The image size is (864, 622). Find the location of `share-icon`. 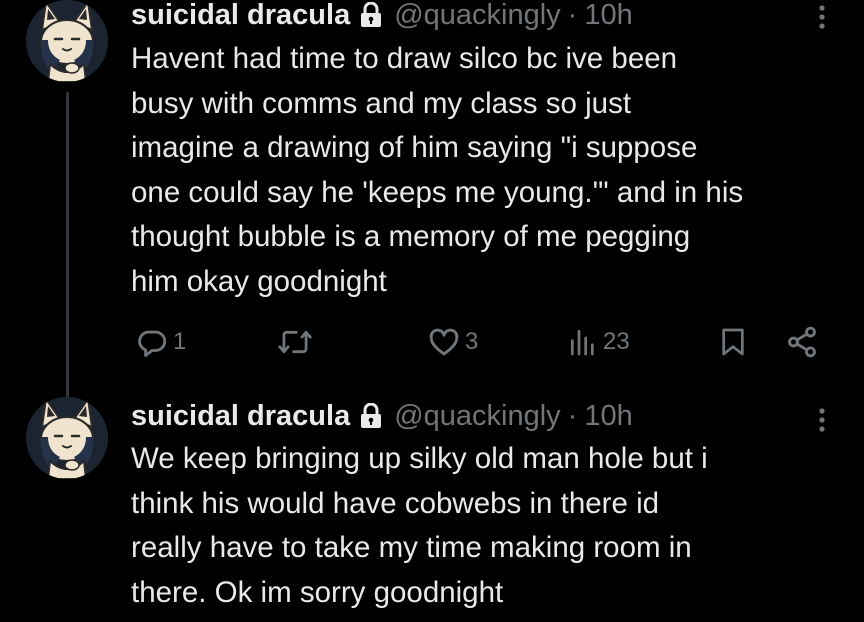

share-icon is located at coordinates (802, 342).